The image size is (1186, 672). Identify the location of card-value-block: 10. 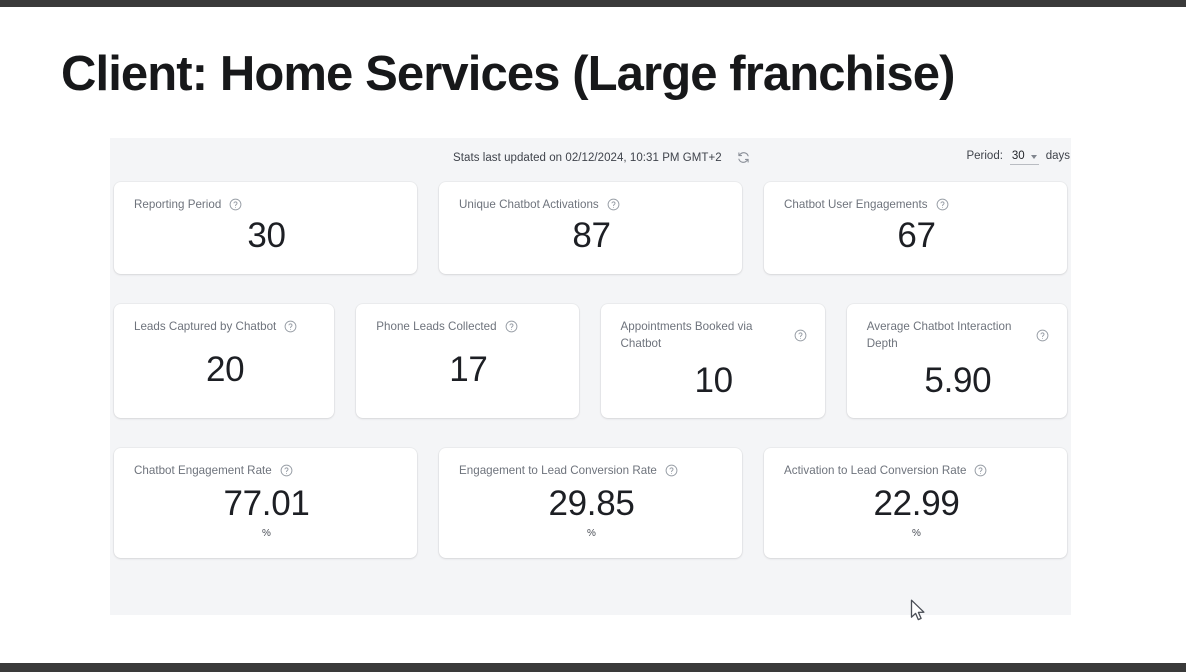
(714, 378).